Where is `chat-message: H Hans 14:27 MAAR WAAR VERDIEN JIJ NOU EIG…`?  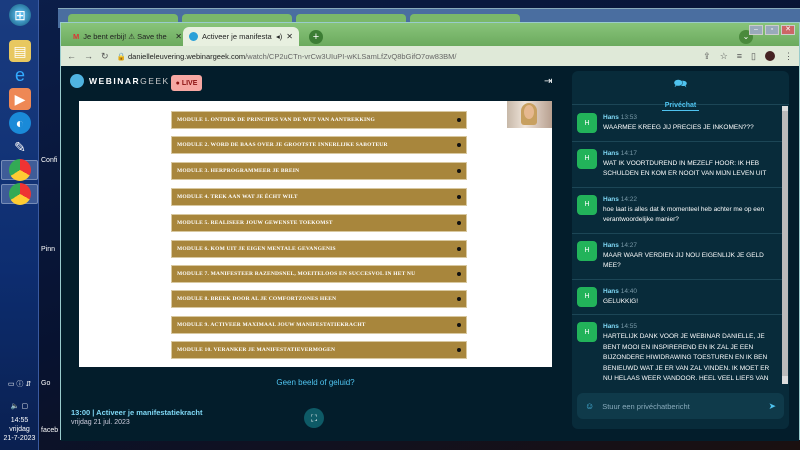
chat-message: H Hans 14:27 MAAR WAAR VERDIEN JIJ NOU EIG… is located at coordinates (677, 257).